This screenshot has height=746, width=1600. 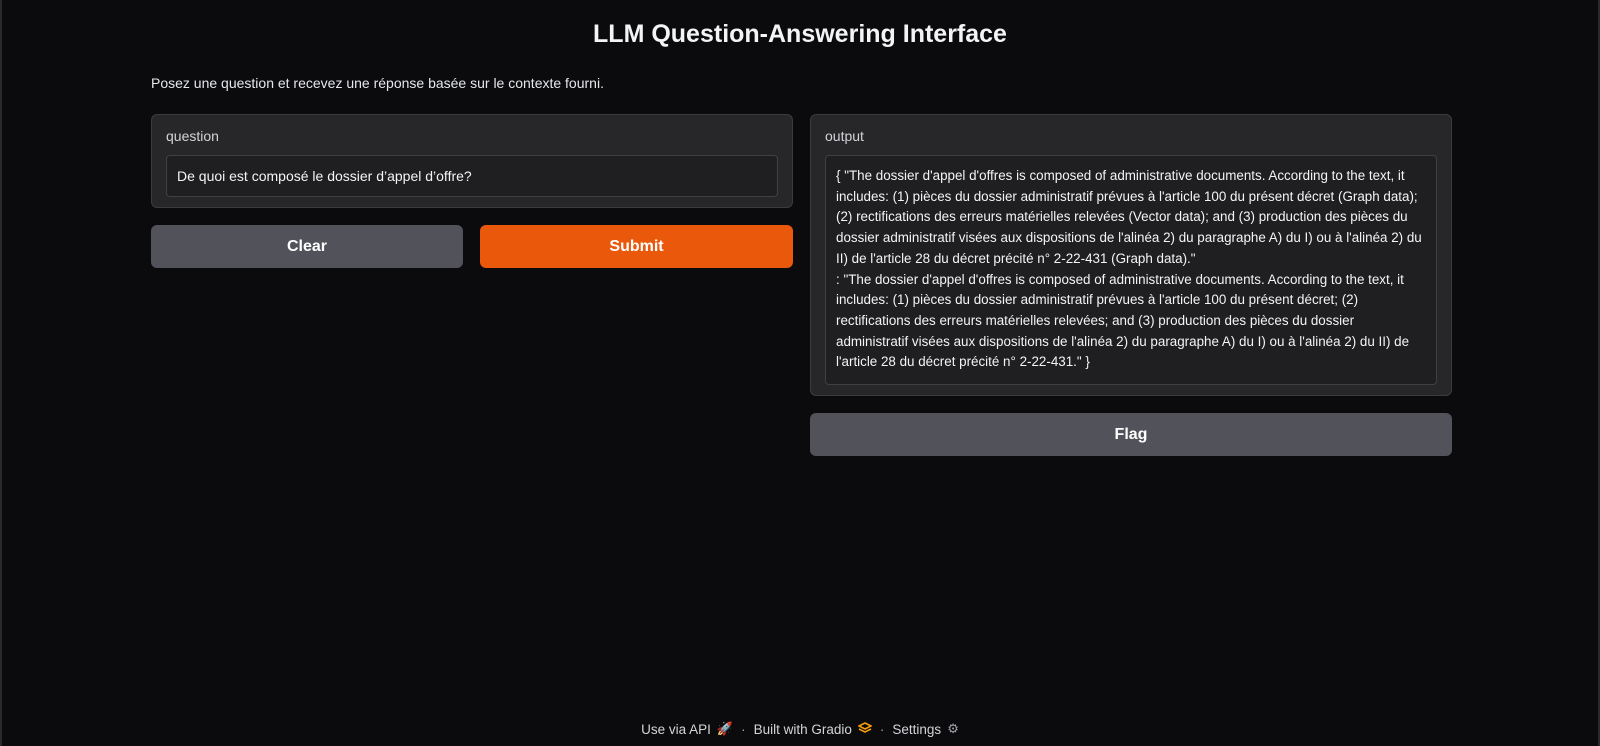 What do you see at coordinates (865, 729) in the screenshot?
I see `gradio-logo-icon` at bounding box center [865, 729].